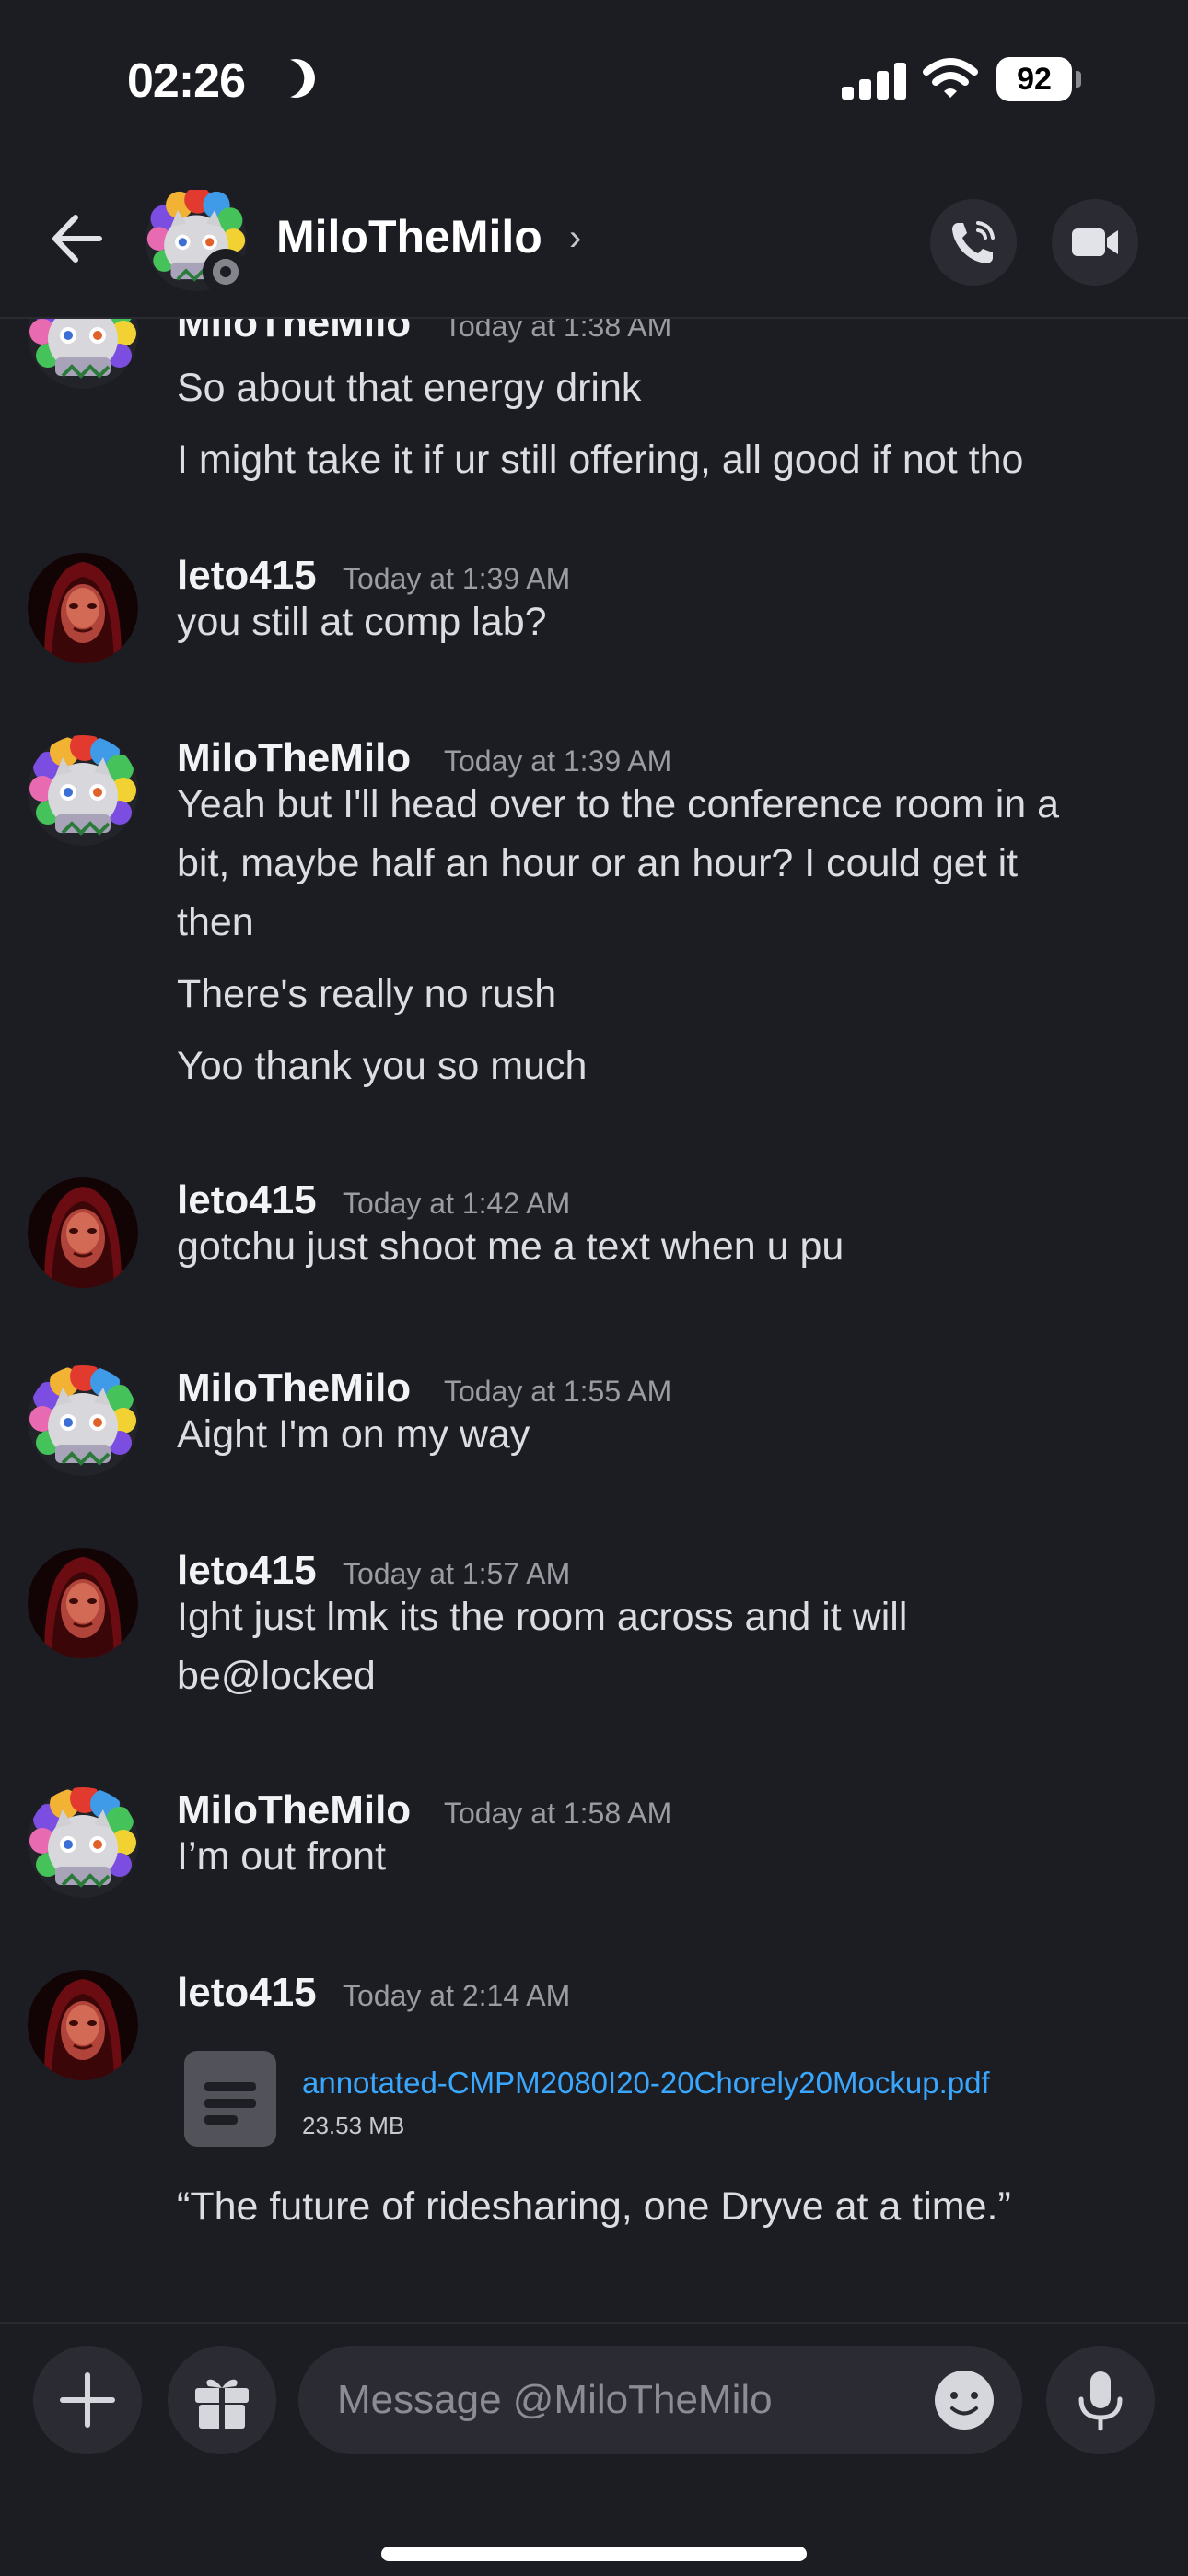 This screenshot has width=1188, height=2576. What do you see at coordinates (76, 238) in the screenshot?
I see `arrow-left-icon` at bounding box center [76, 238].